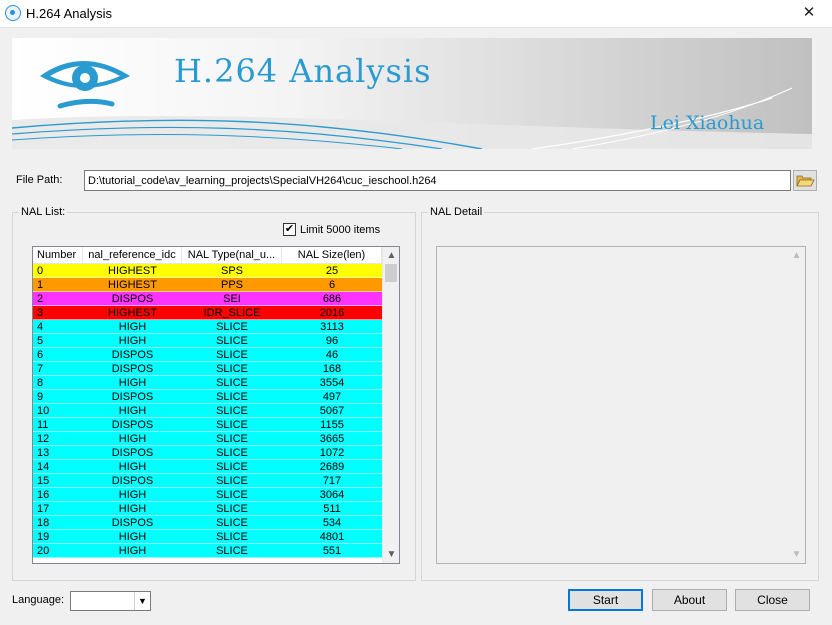 This screenshot has width=832, height=625. I want to click on table-row: 4 HIGH SLICE 3113, so click(207, 327).